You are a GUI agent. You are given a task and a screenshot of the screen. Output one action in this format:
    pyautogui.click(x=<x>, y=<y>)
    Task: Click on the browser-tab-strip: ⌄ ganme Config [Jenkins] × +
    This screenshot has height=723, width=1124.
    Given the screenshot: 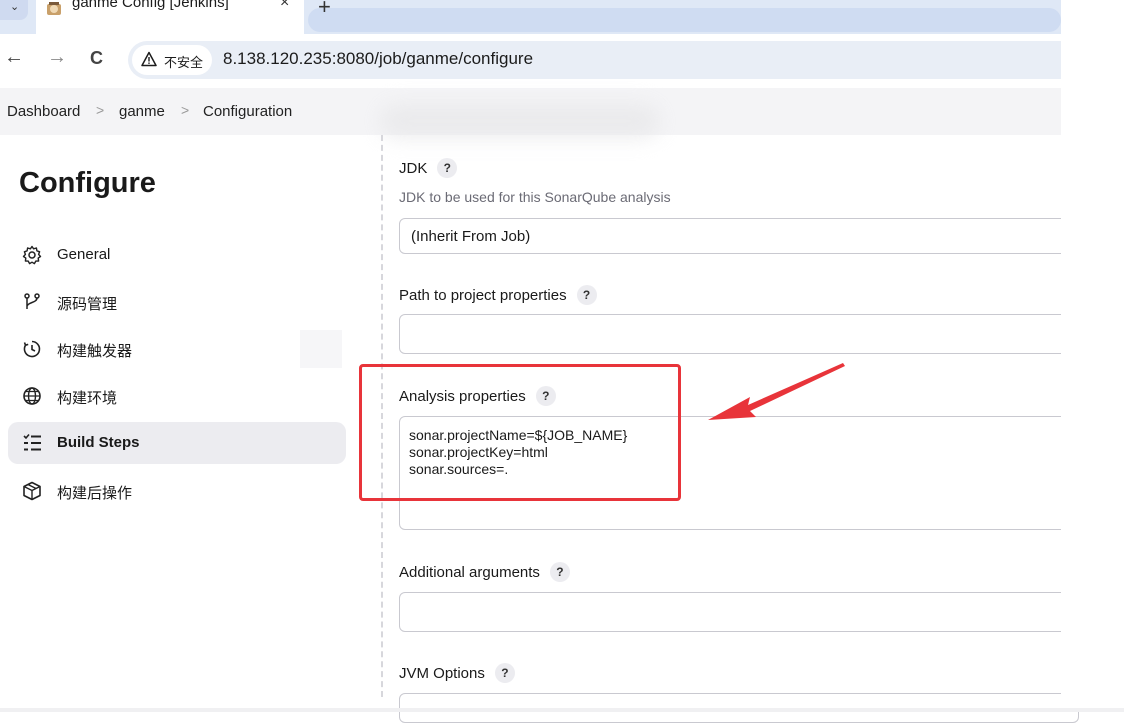 What is the action you would take?
    pyautogui.click(x=530, y=17)
    